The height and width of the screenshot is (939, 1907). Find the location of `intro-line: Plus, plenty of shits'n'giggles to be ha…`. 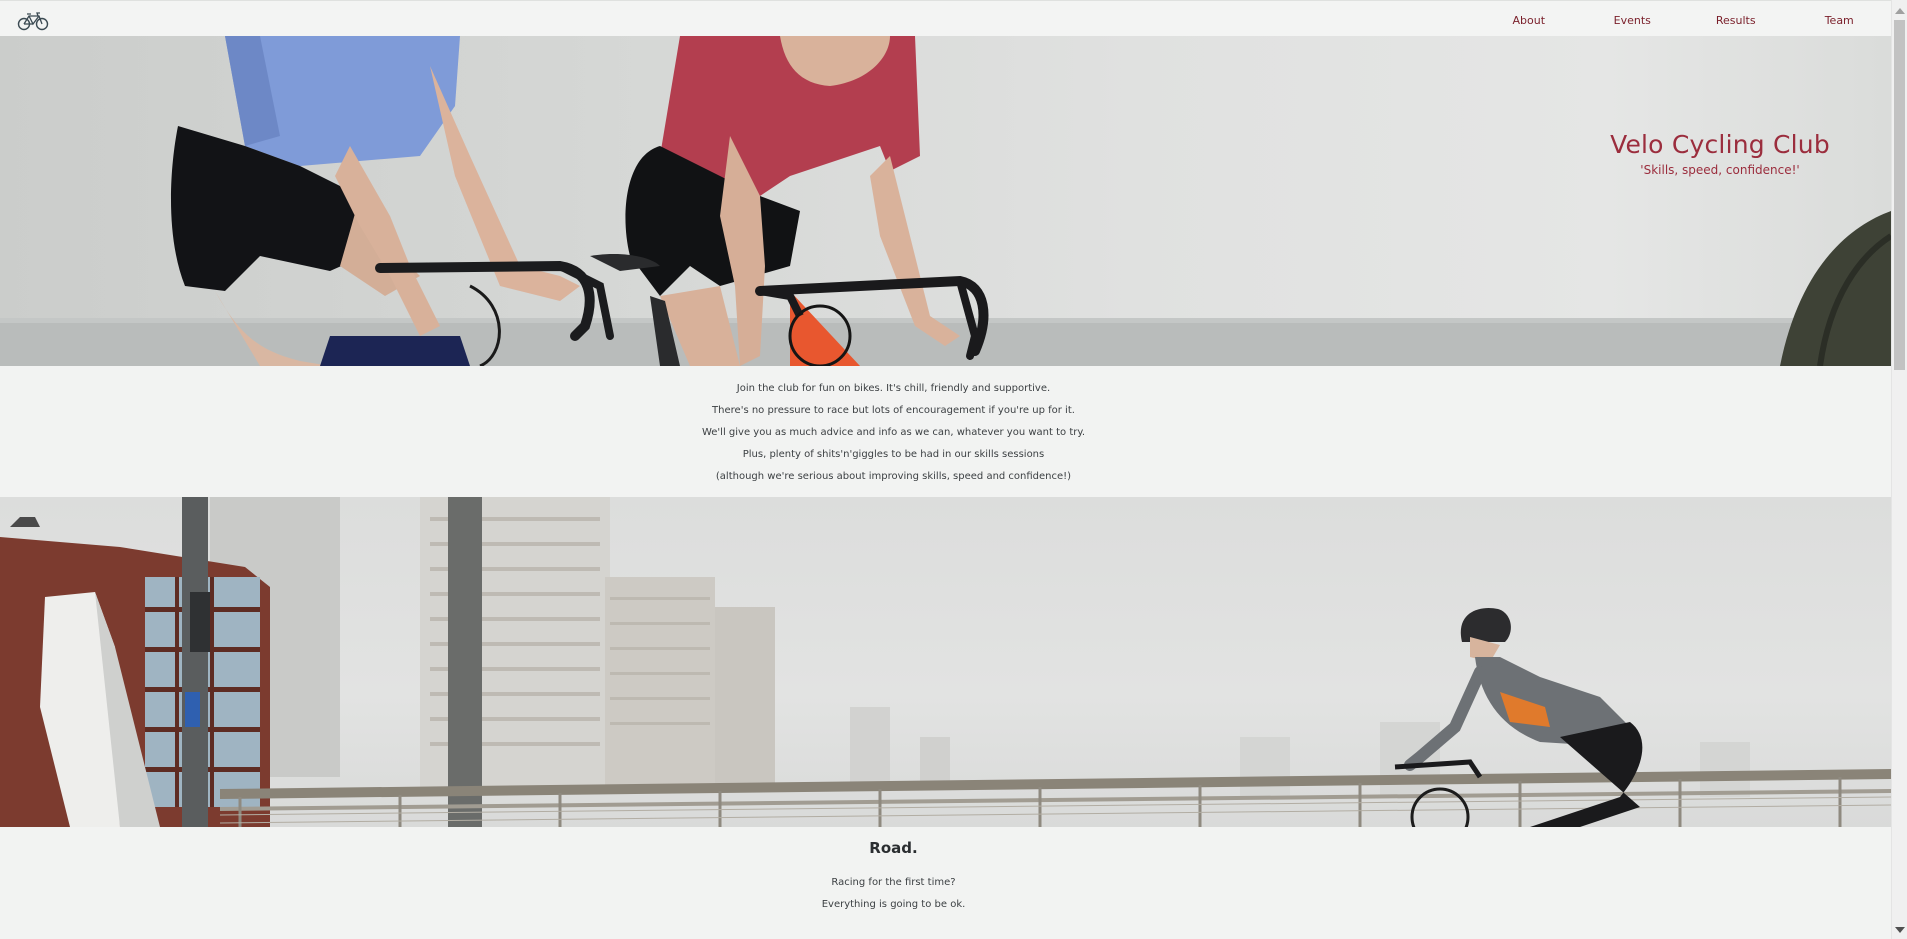

intro-line: Plus, plenty of shits'n'giggles to be ha… is located at coordinates (893, 454).